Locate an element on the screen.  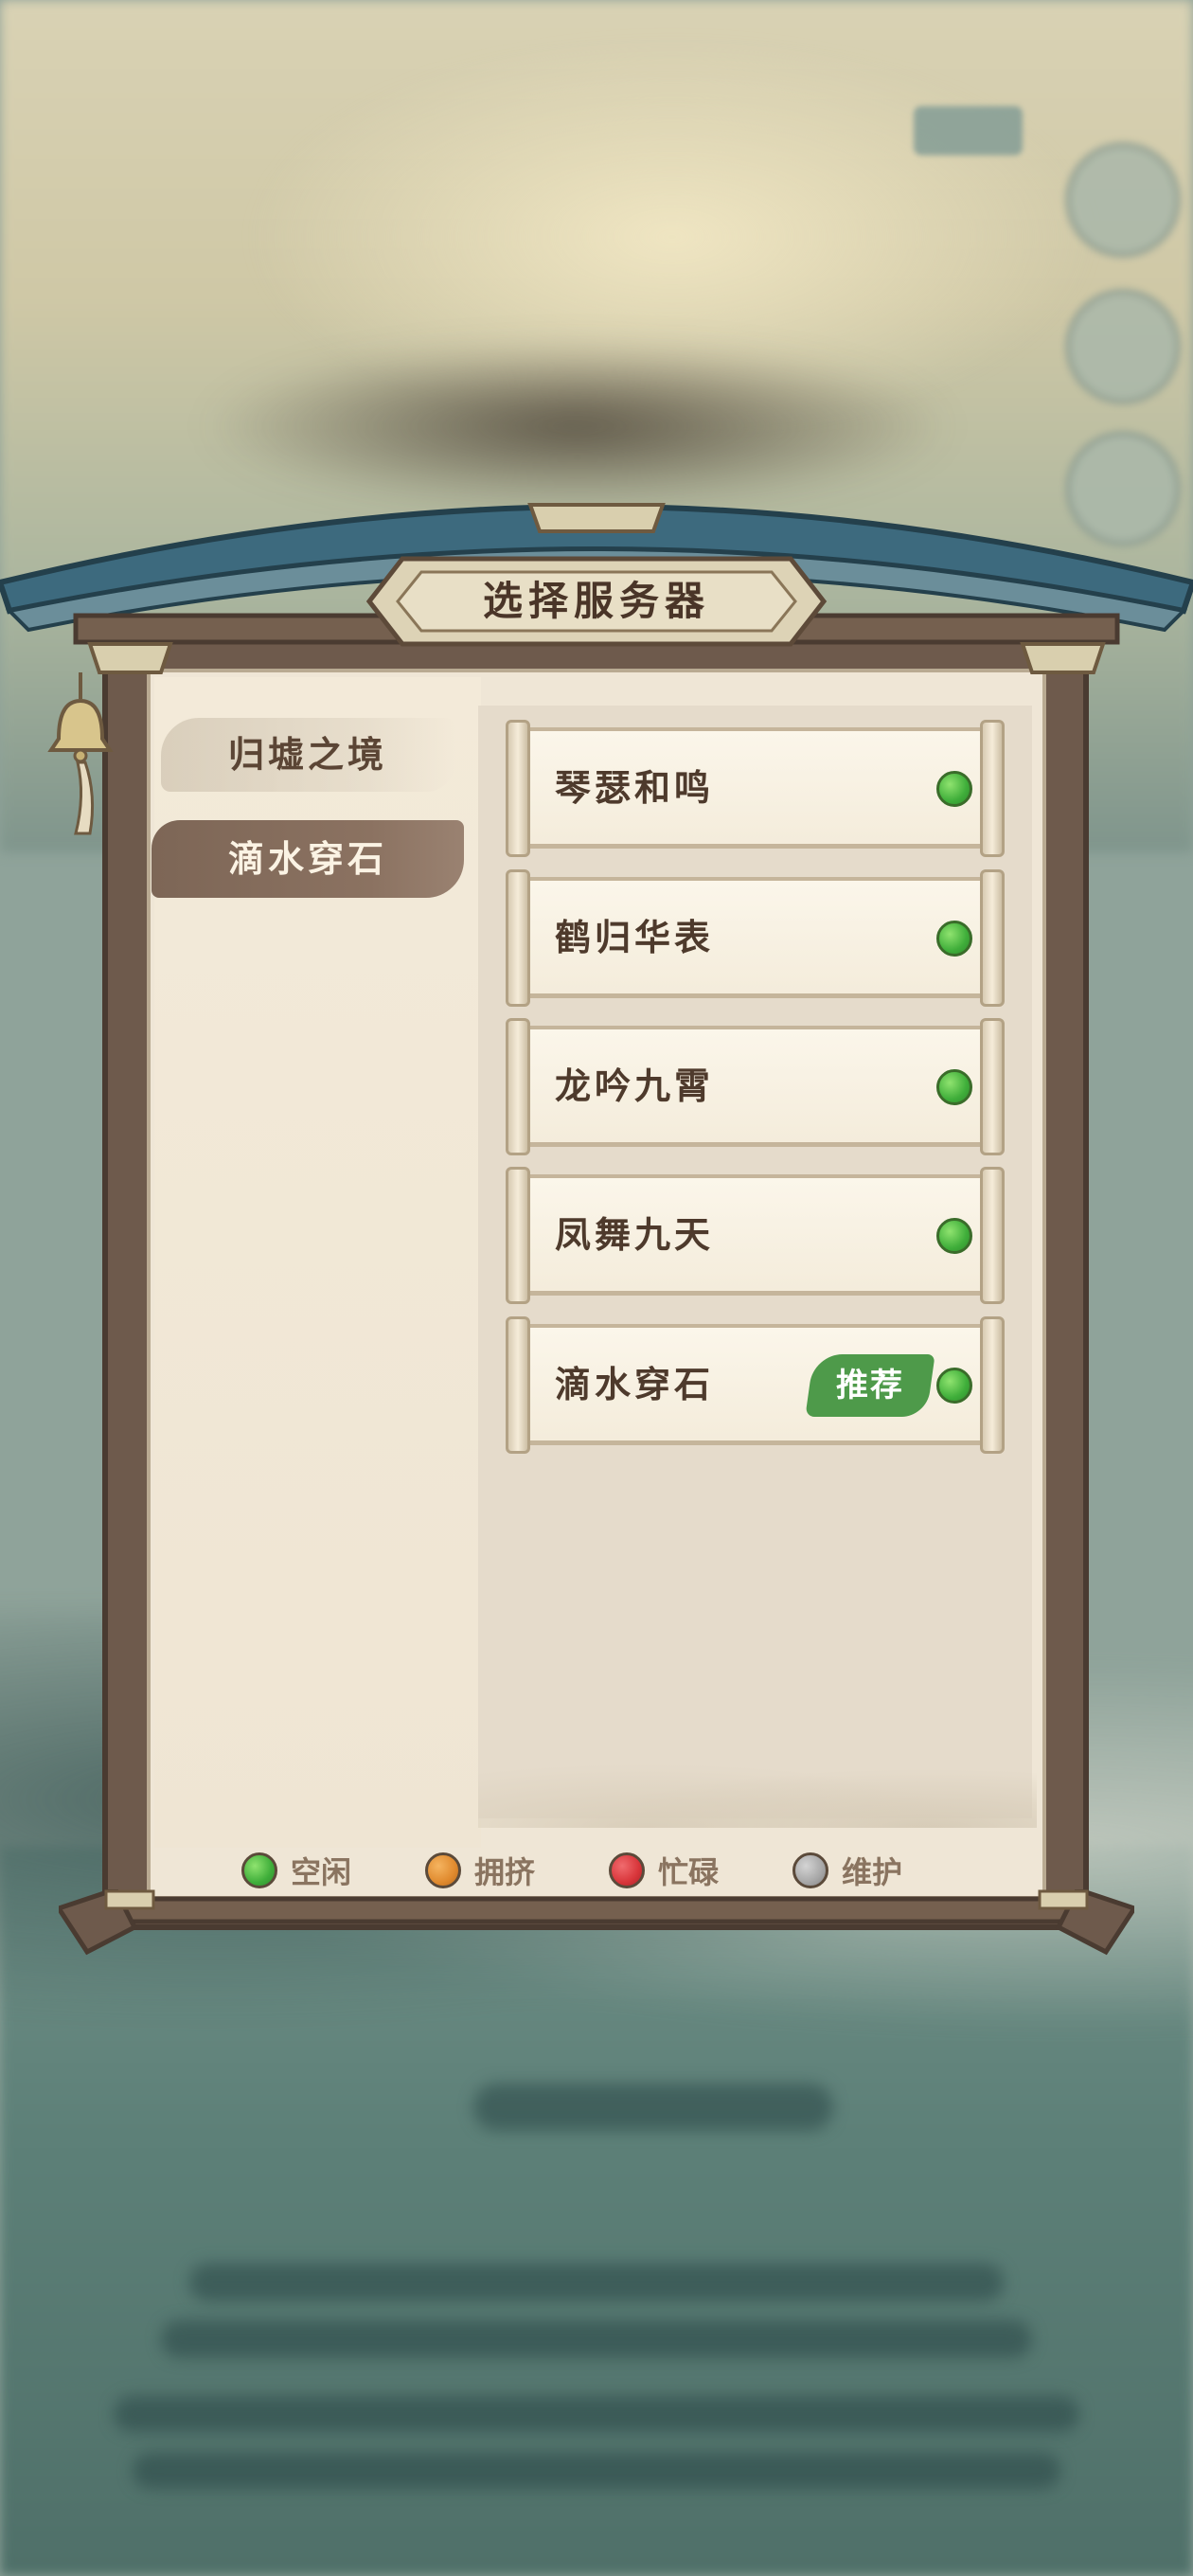
legend-crowded: 拥挤 is located at coordinates (480, 1870).